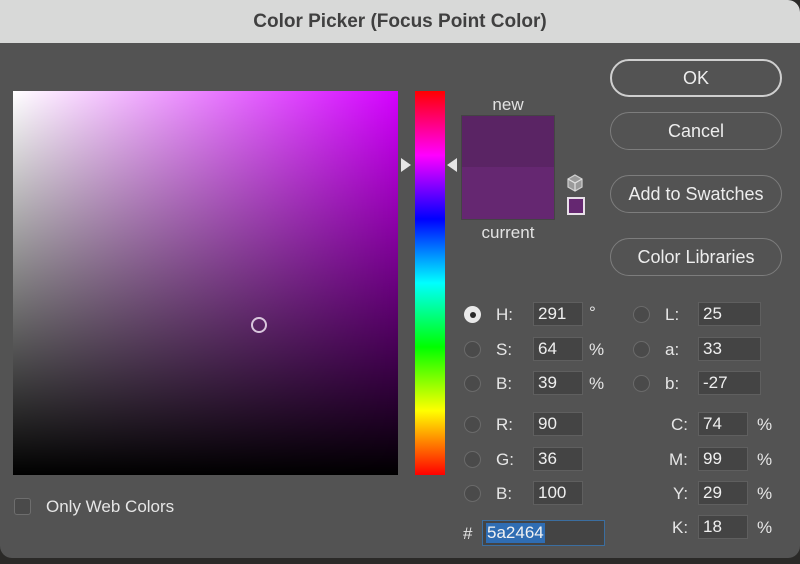 The width and height of the screenshot is (800, 564). What do you see at coordinates (110, 507) in the screenshot?
I see `only-web-colors-label: Only Web Colors` at bounding box center [110, 507].